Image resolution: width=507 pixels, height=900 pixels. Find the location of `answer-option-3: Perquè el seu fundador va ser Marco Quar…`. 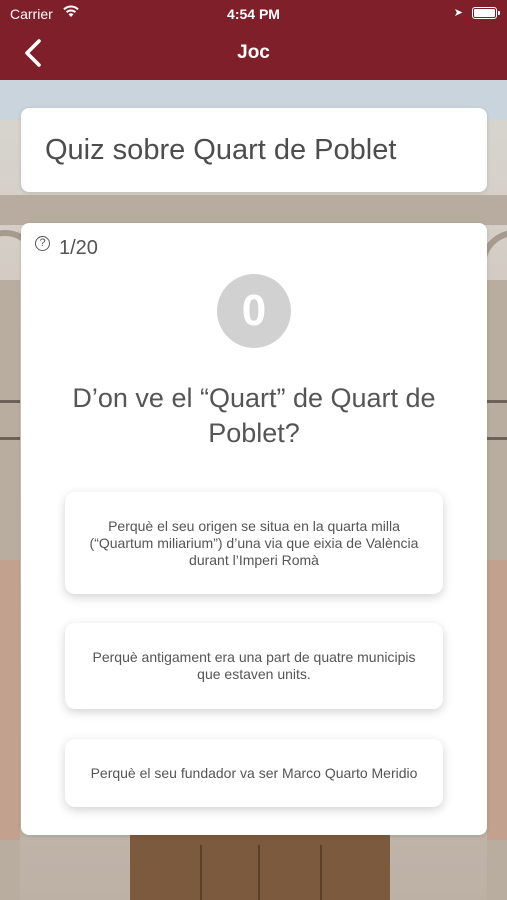

answer-option-3: Perquè el seu fundador va ser Marco Quar… is located at coordinates (254, 773).